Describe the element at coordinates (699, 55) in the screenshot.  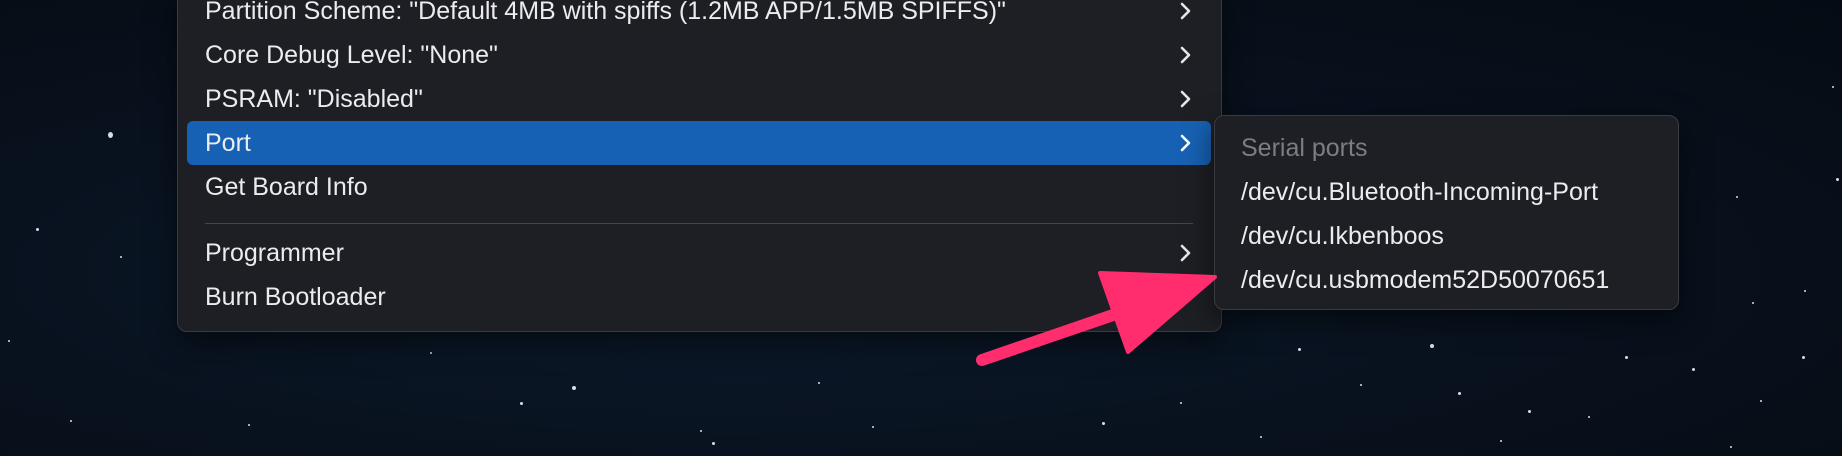
I see `menu-item-core-debug-level: Core Debug Level: "None"` at that location.